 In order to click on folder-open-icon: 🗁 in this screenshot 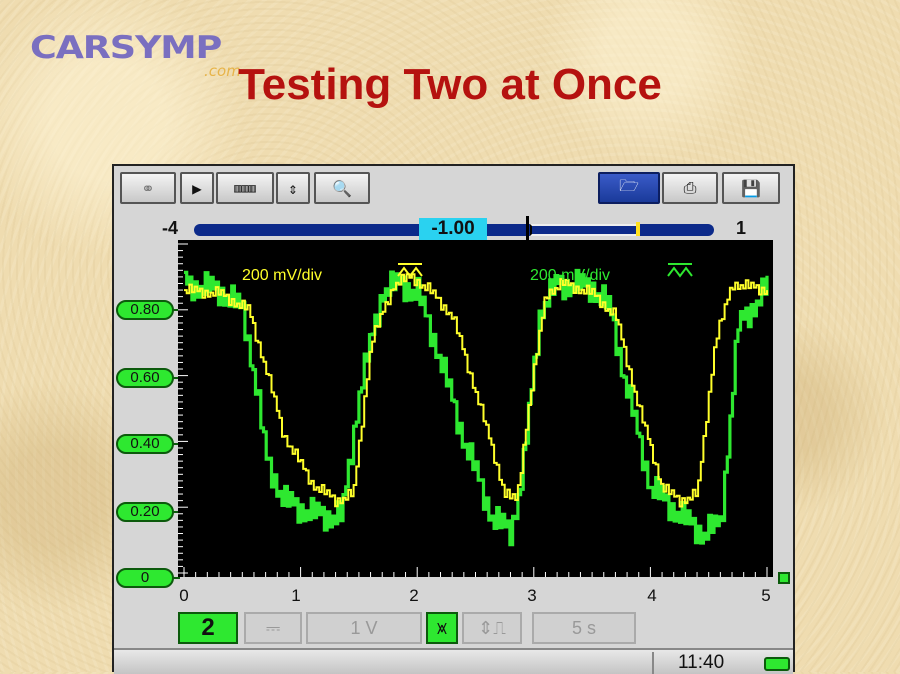, I will do `click(629, 185)`.